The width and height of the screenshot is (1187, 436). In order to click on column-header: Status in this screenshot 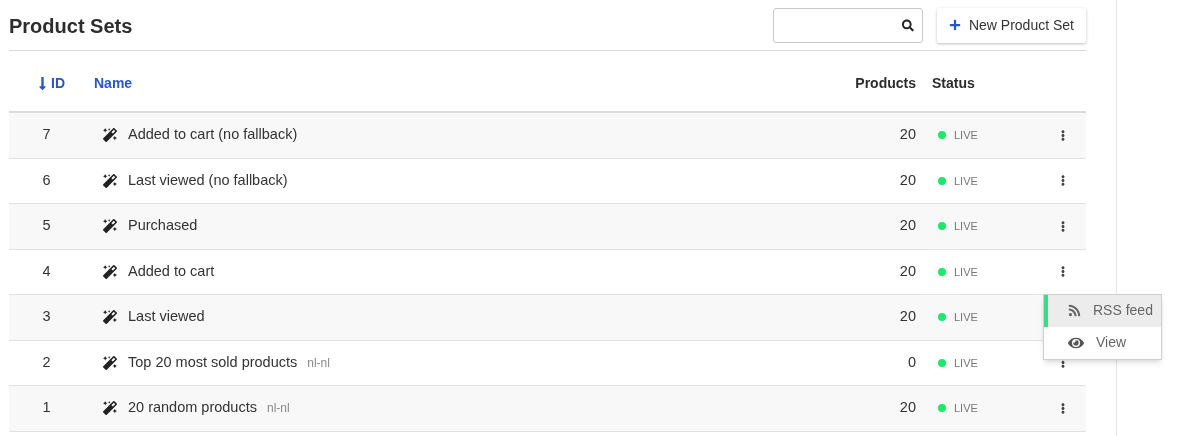, I will do `click(954, 83)`.